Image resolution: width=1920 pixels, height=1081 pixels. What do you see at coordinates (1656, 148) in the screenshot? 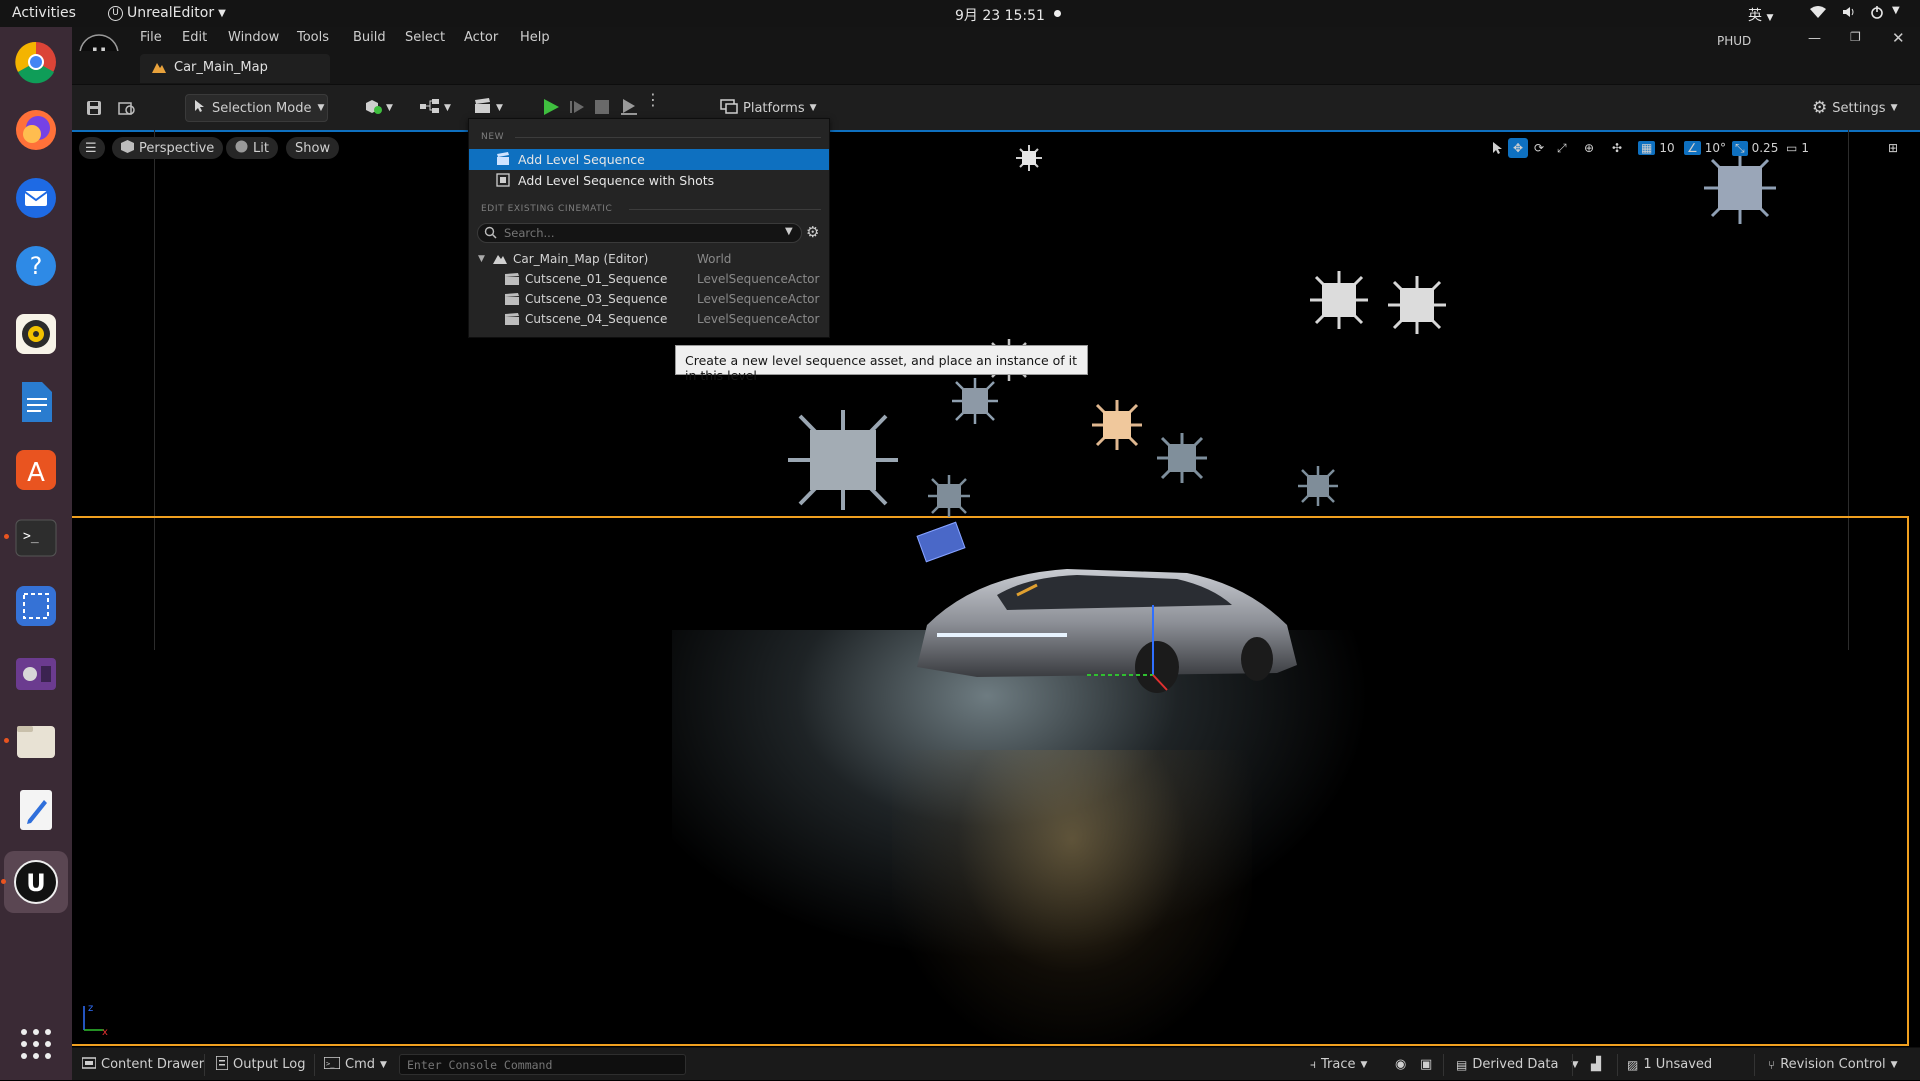
I see `grid-snap-toggle: ▦ 10` at bounding box center [1656, 148].